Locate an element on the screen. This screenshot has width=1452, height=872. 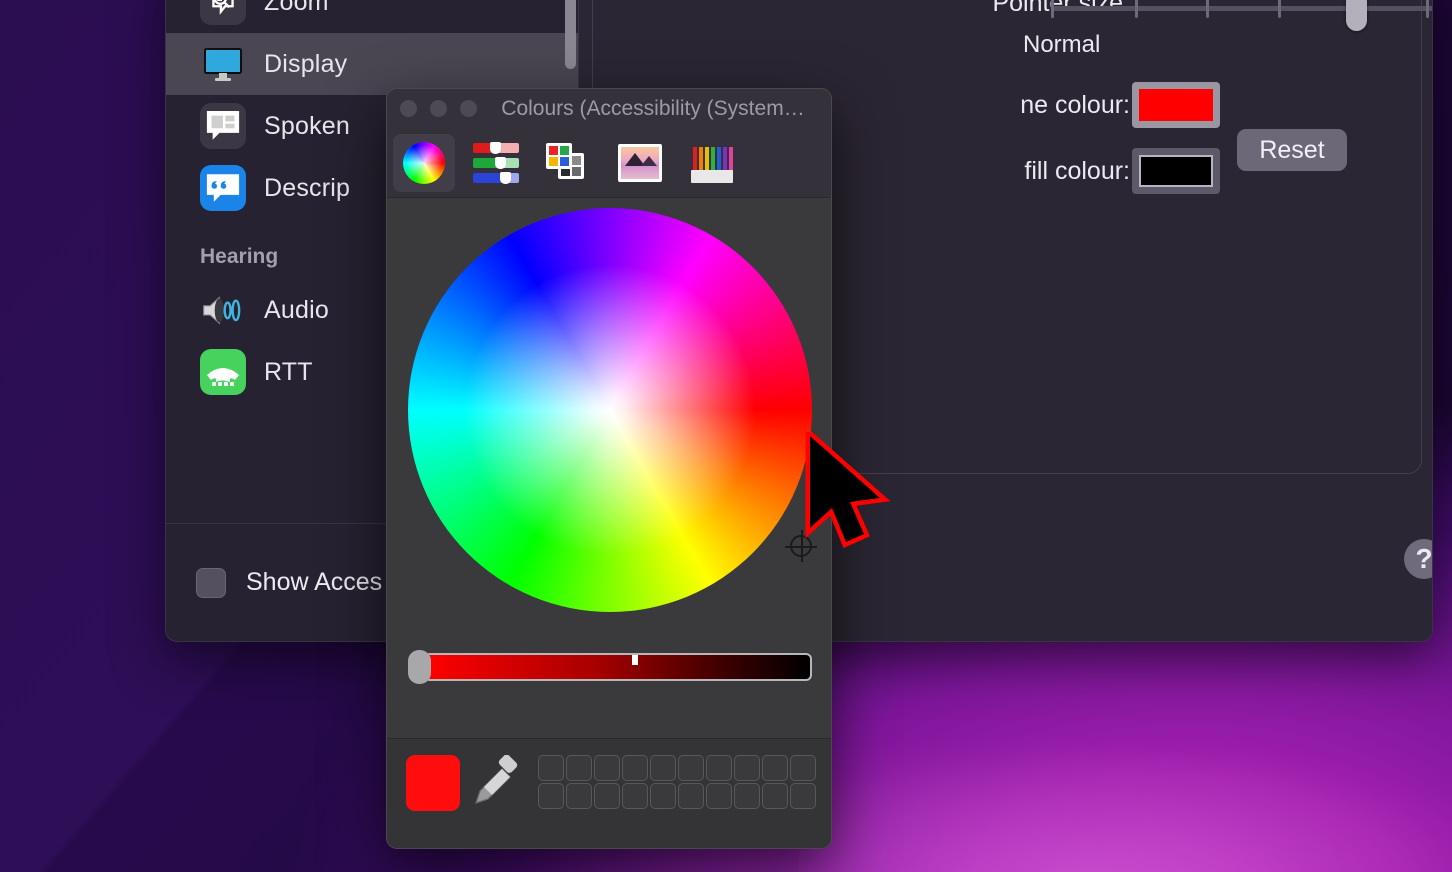
show-accessibility-label: Show Acces is located at coordinates (314, 582).